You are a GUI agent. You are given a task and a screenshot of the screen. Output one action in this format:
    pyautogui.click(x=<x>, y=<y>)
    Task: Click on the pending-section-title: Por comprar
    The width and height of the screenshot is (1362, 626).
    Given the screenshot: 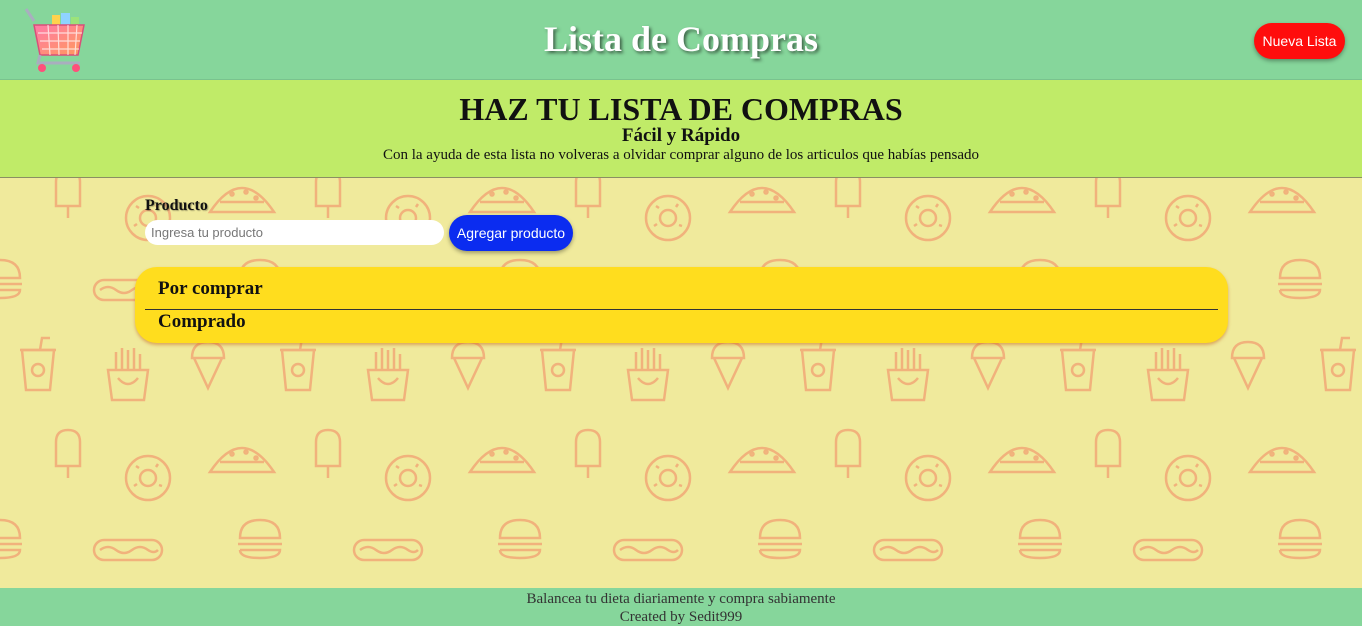 What is the action you would take?
    pyautogui.click(x=210, y=288)
    